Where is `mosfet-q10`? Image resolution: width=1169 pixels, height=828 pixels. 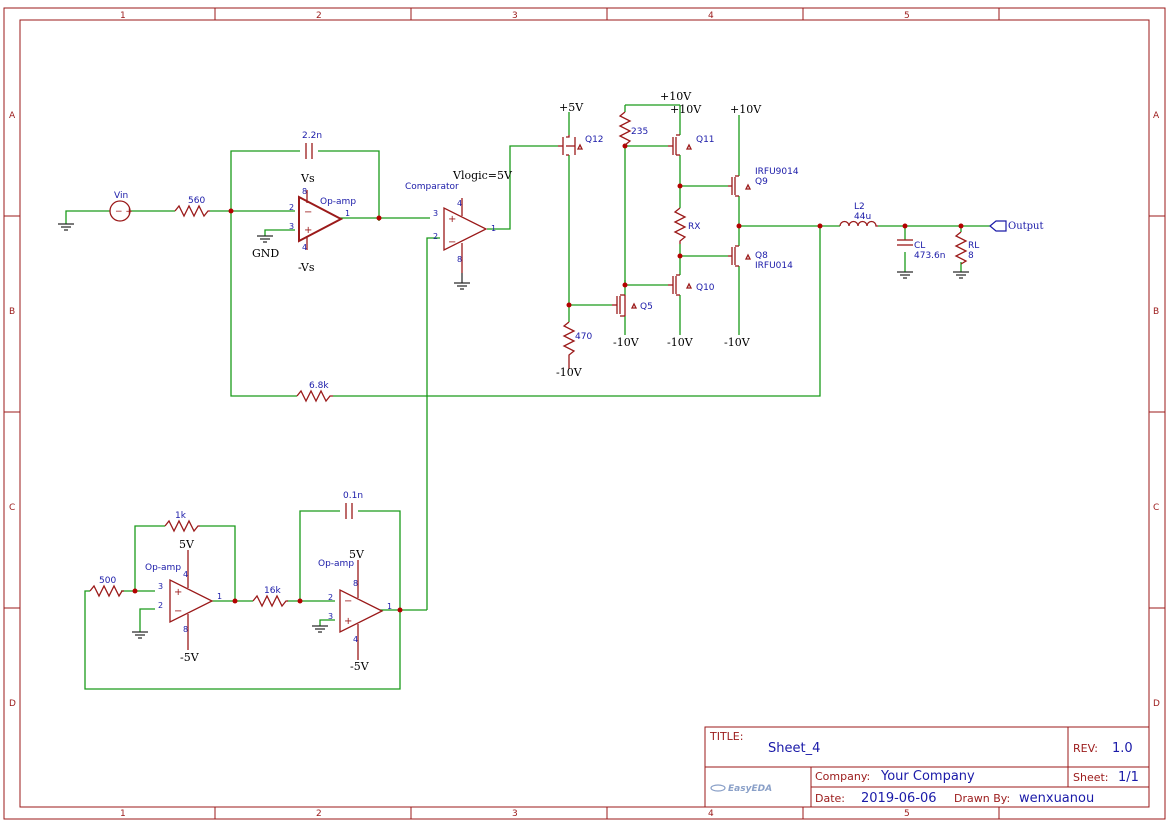
mosfet-q10 is located at coordinates (680, 285).